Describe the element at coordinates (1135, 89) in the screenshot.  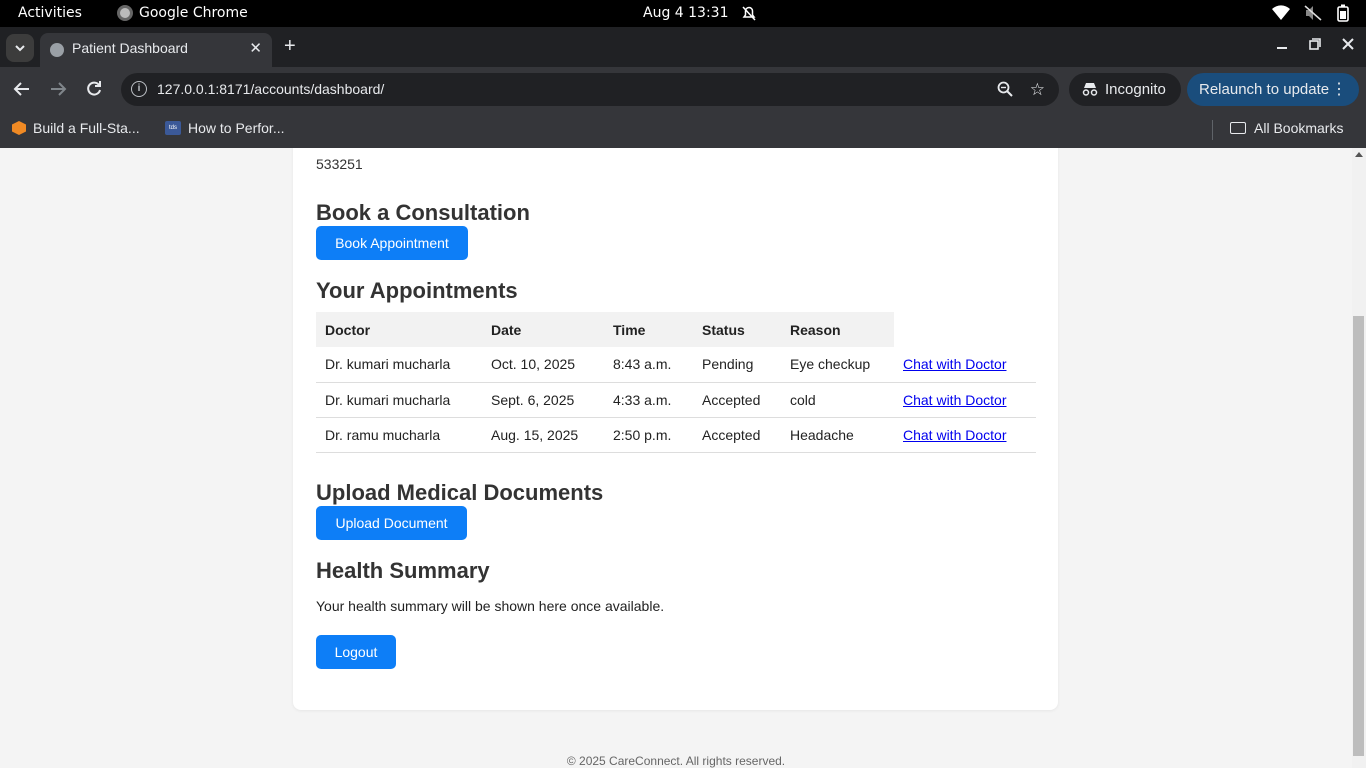
I see `incognito-label: Incognito` at that location.